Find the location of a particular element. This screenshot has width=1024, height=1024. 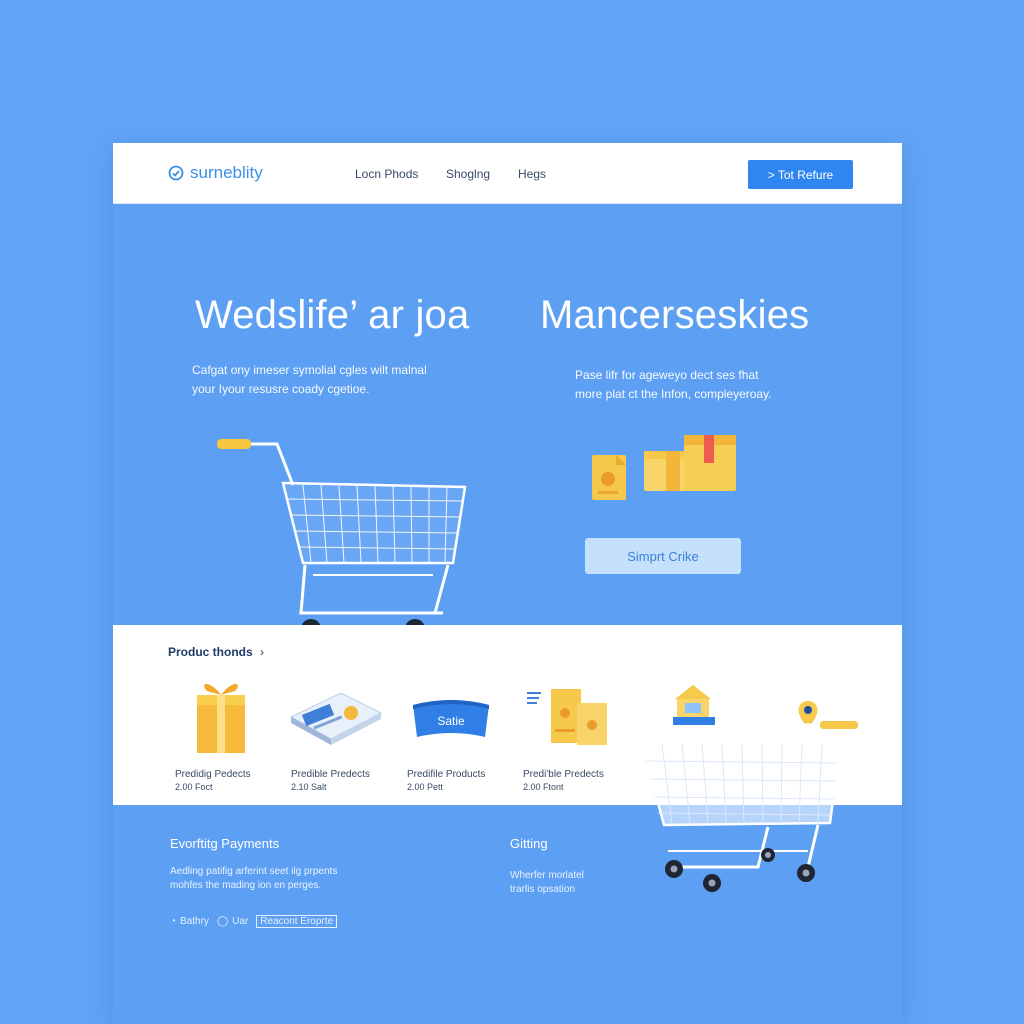

footer-link-label: Reacont Eroprte is located at coordinates (297, 921).